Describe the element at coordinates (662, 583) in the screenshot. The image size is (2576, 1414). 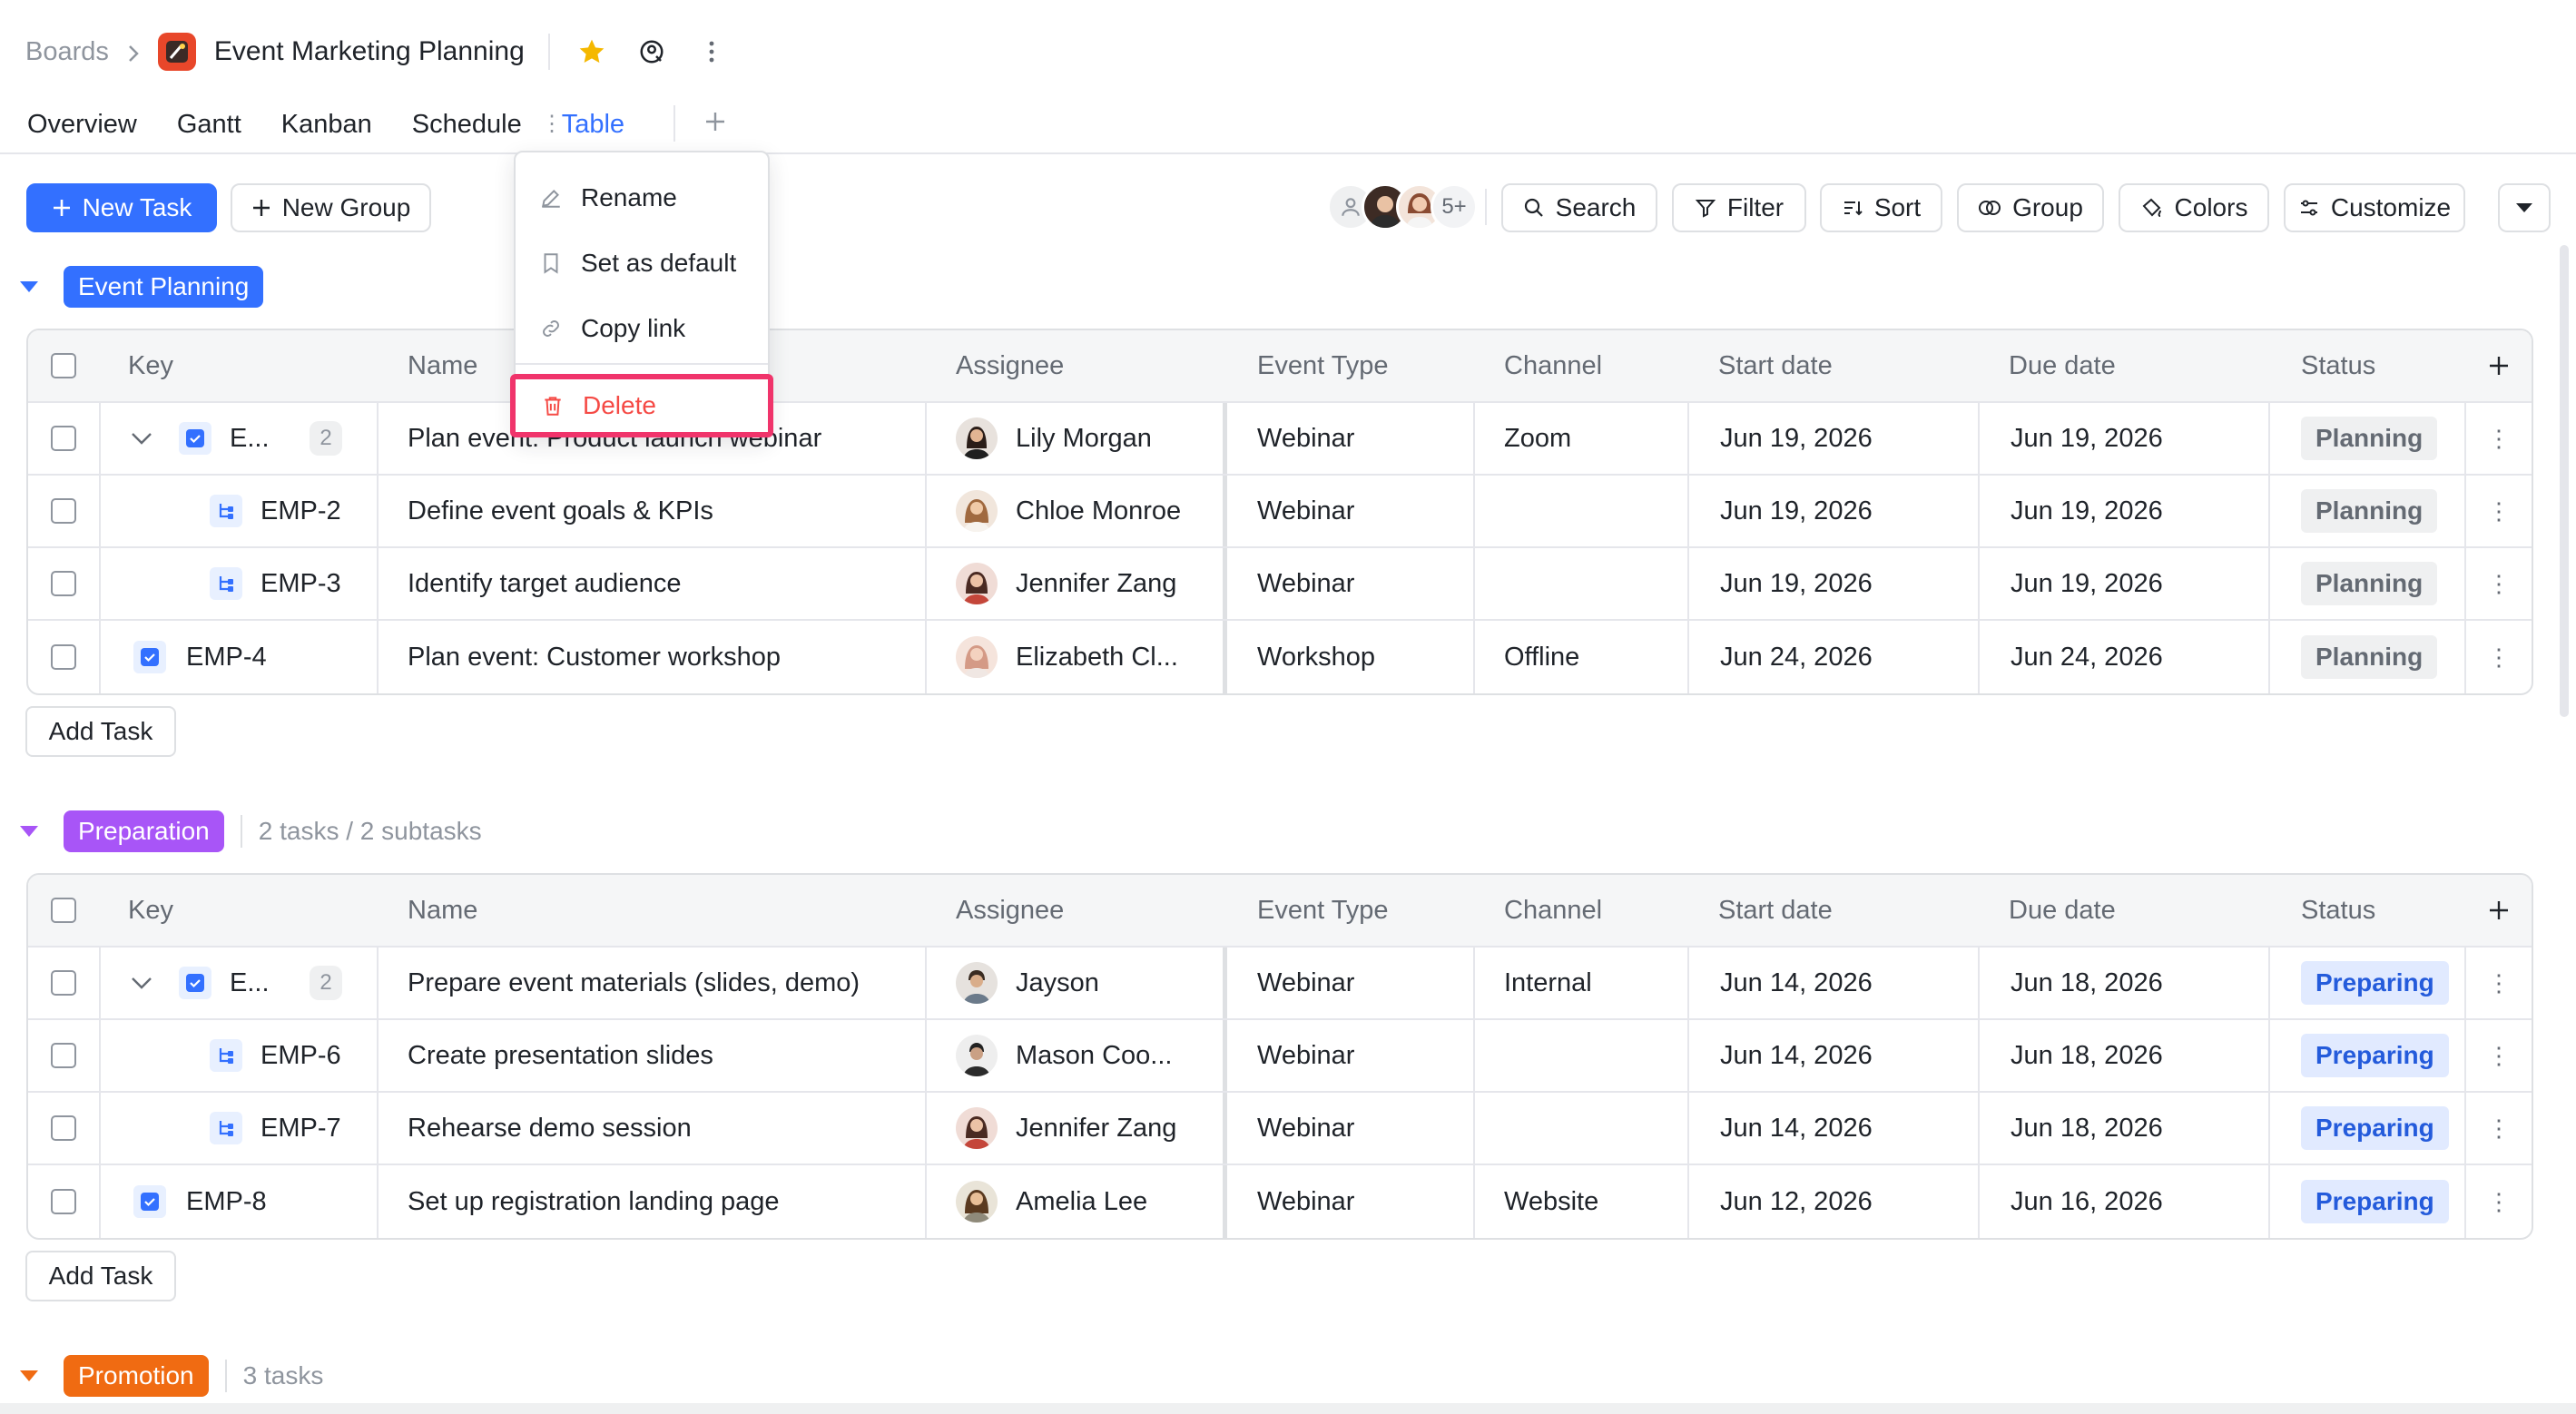
I see `task-name: Identify target audience` at that location.